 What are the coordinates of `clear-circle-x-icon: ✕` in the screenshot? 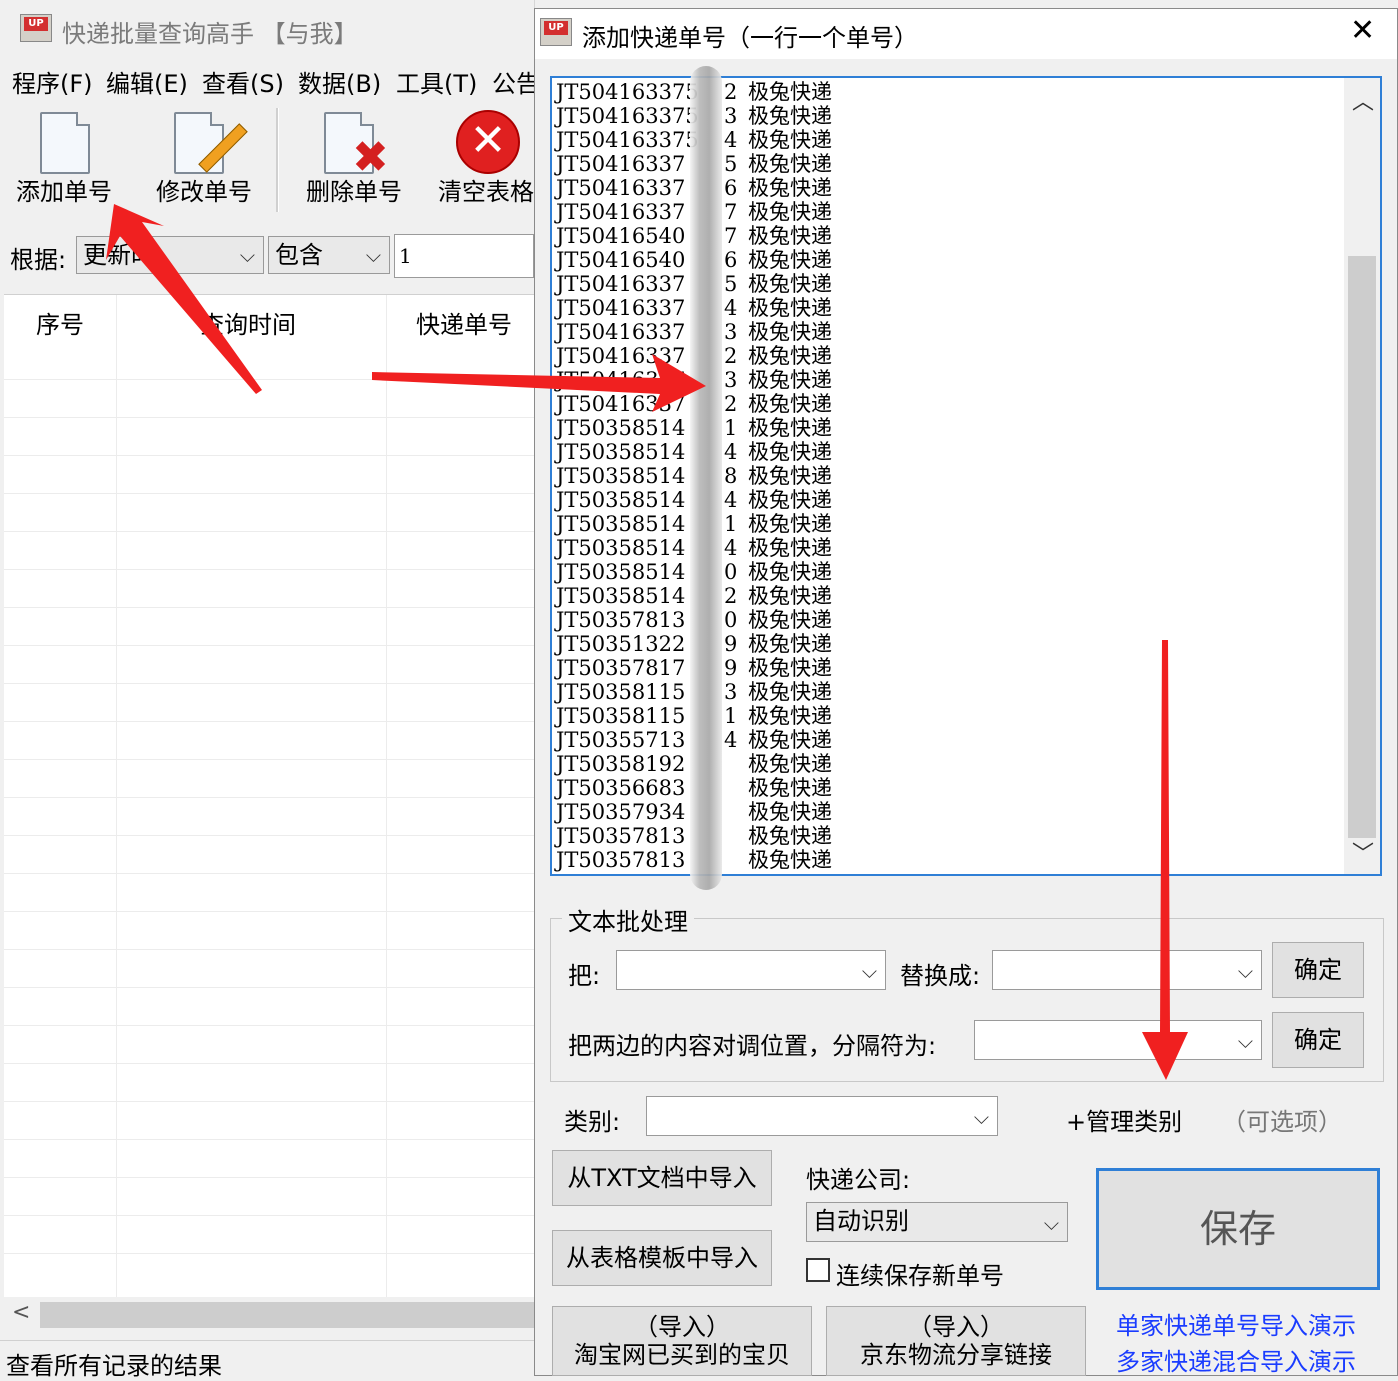 It's located at (488, 142).